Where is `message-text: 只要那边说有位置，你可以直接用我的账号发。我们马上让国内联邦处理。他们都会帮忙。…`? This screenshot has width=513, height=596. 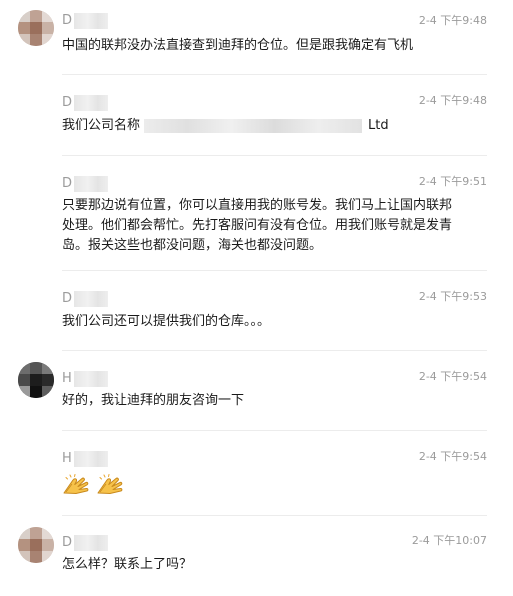 message-text: 只要那边说有位置，你可以直接用我的账号发。我们马上让国内联邦处理。他们都会帮忙。… is located at coordinates (257, 225).